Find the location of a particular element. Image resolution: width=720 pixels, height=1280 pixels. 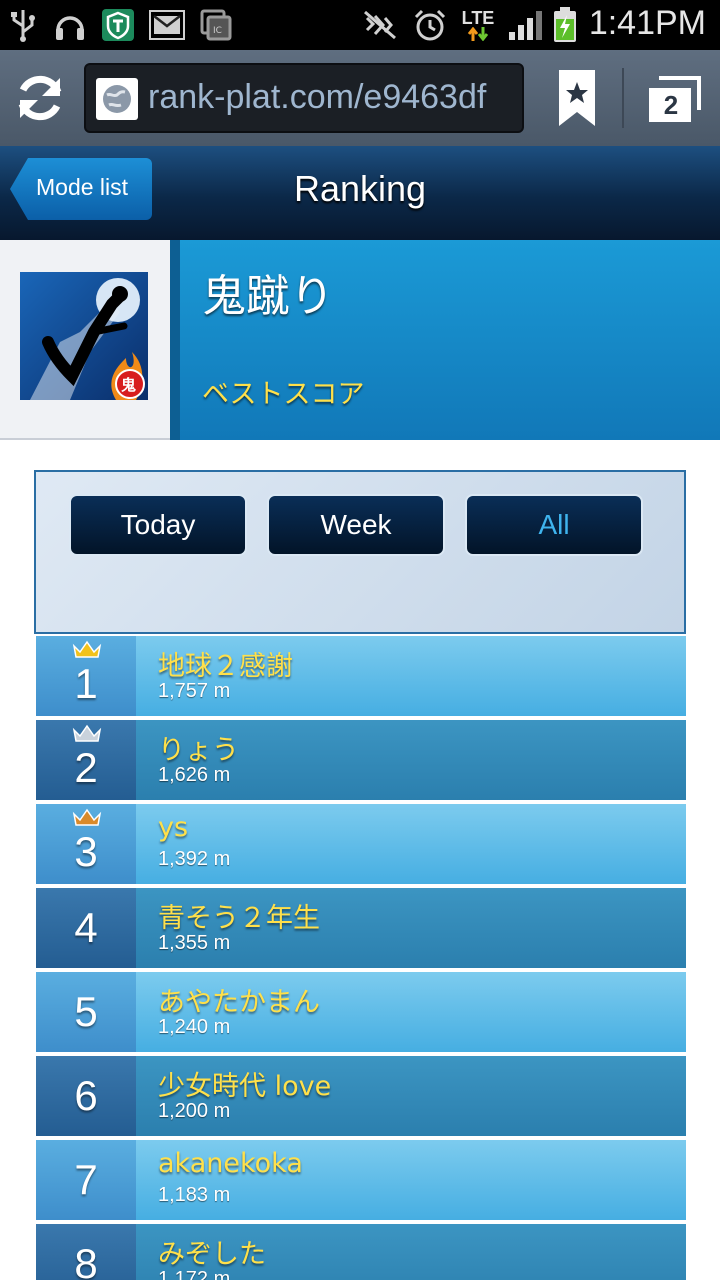

rank-cell: 2 is located at coordinates (86, 760).